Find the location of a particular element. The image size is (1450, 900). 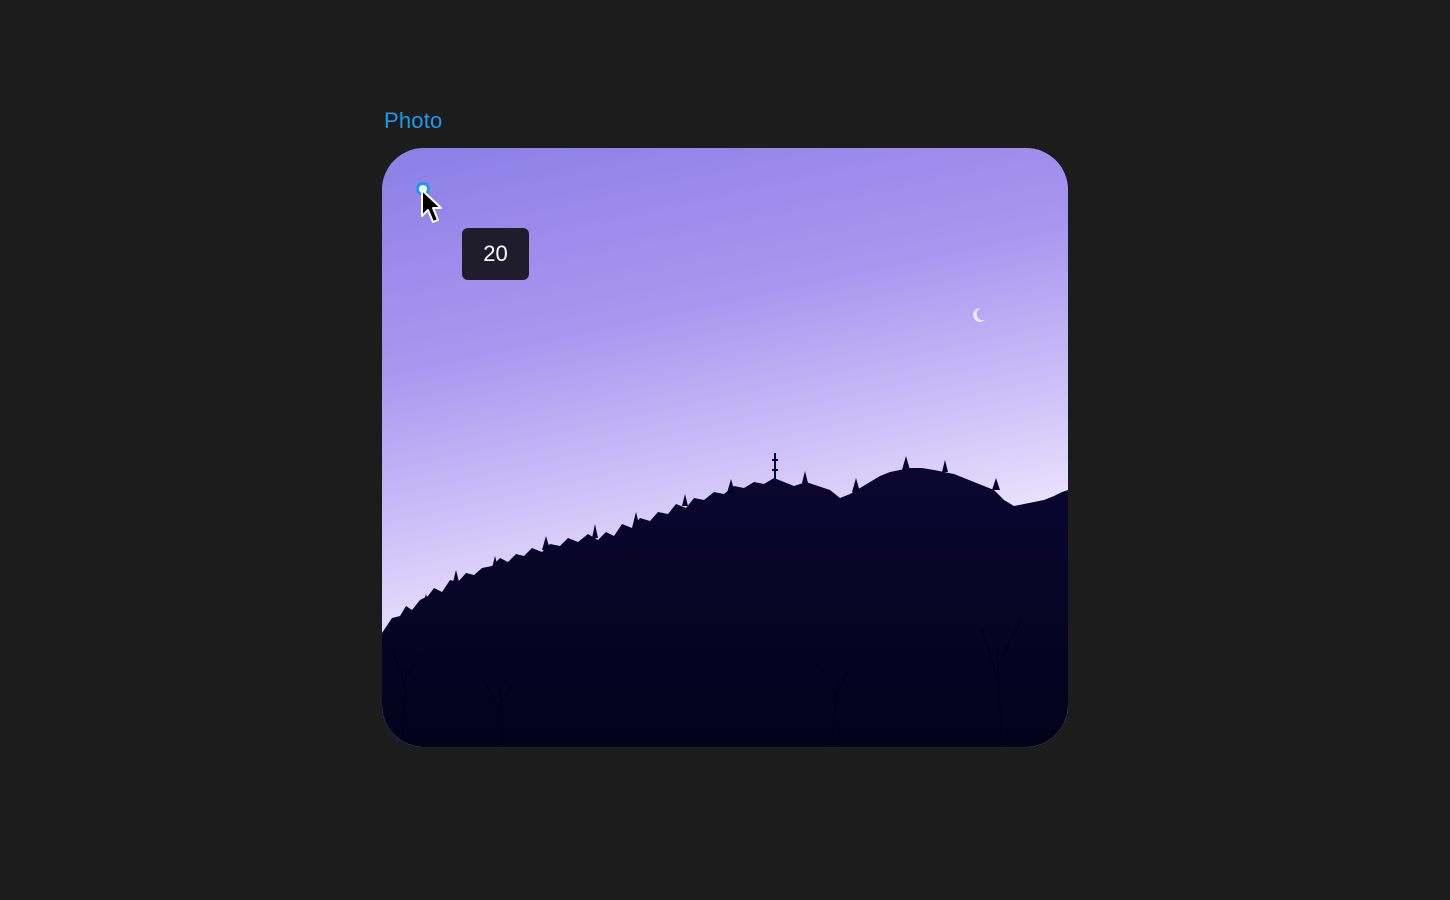

frame-label: Photo is located at coordinates (413, 121).